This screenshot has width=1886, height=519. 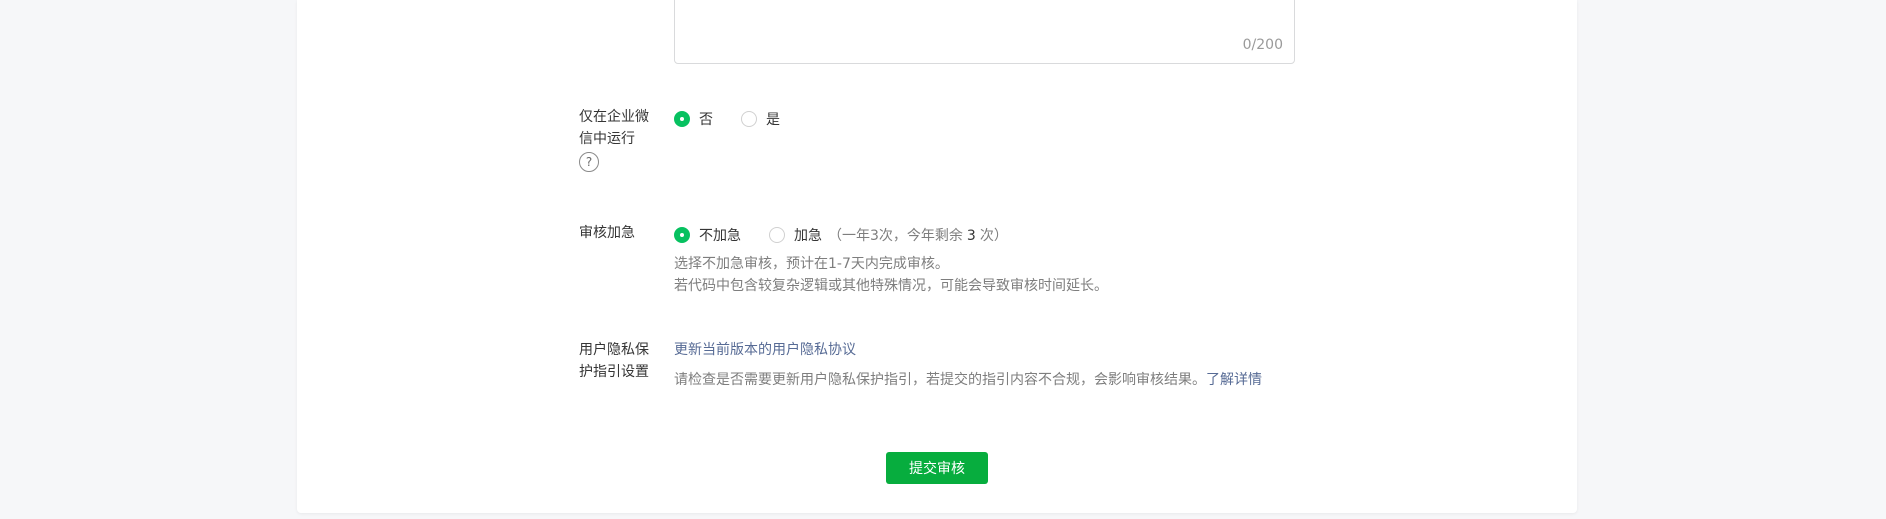 I want to click on radio-label: 不加急, so click(x=720, y=236).